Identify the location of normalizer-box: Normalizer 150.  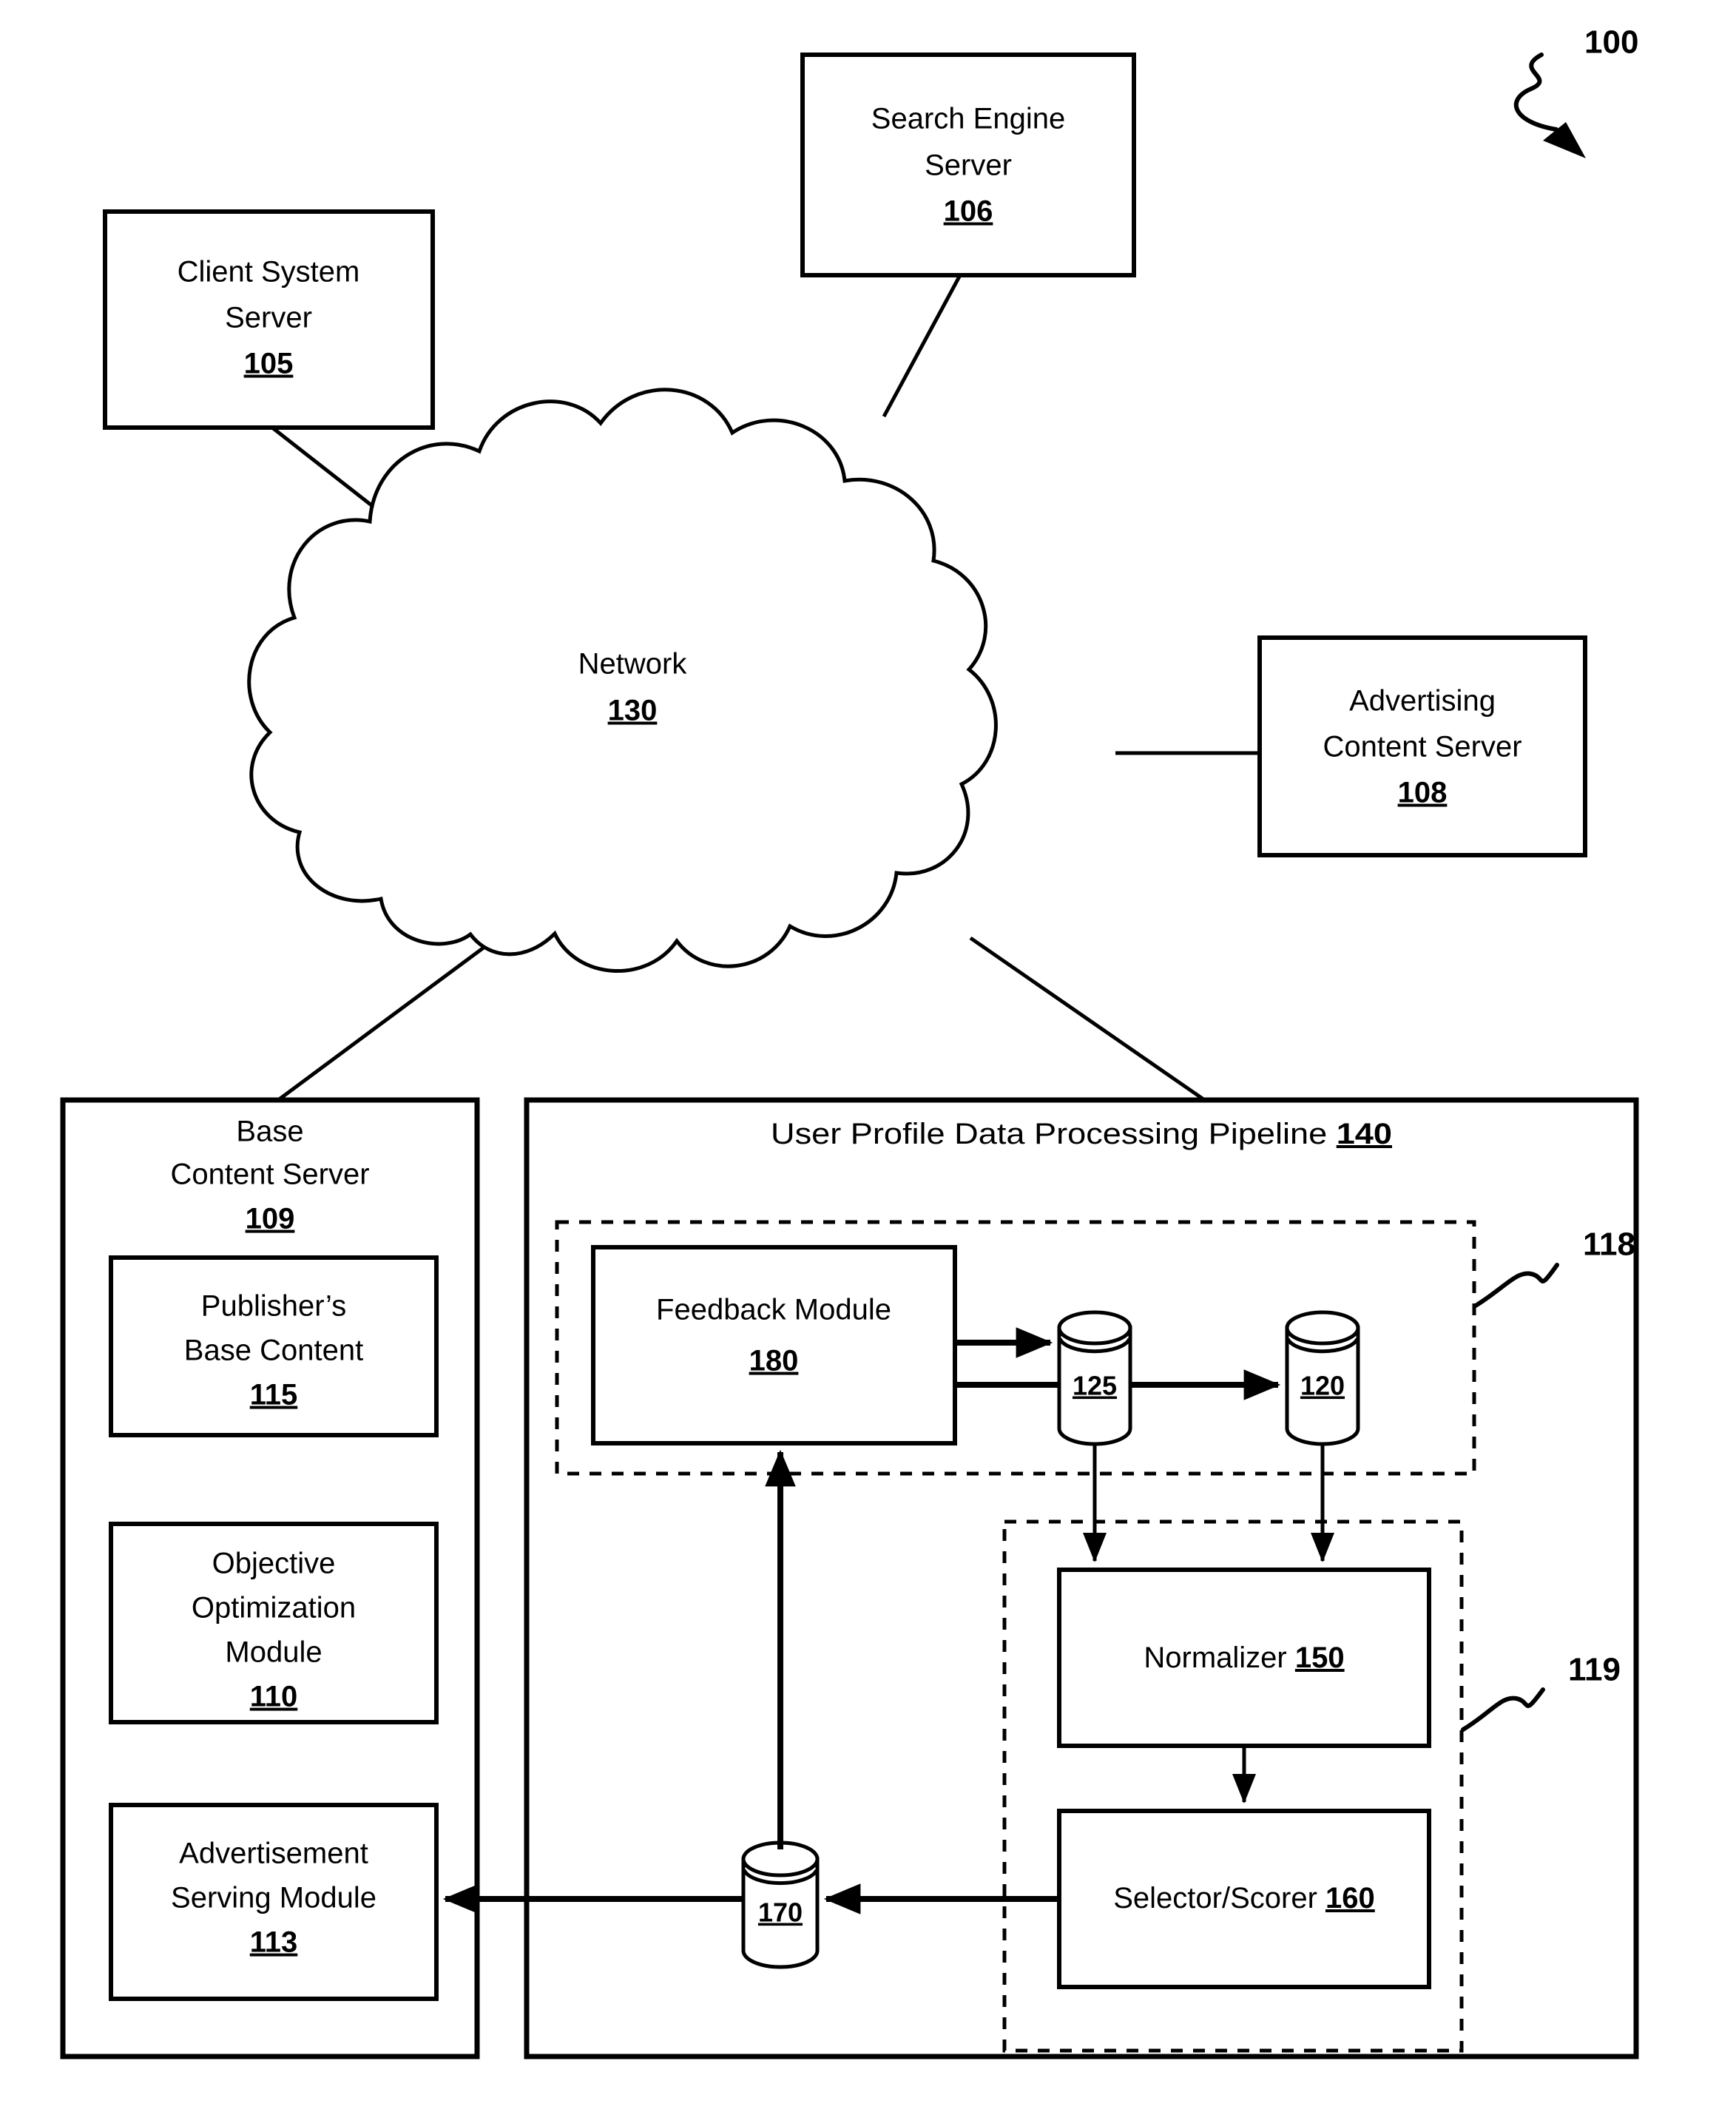
(1244, 1658).